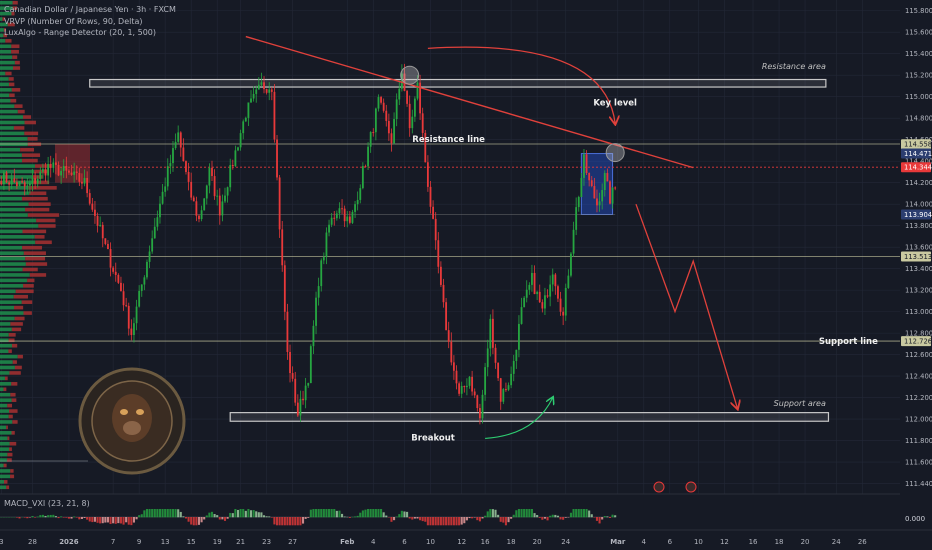 Image resolution: width=932 pixels, height=550 pixels. I want to click on indicator-range-detector-label: LuxAlgo - Range Detector (20, 1, 500), so click(90, 33).